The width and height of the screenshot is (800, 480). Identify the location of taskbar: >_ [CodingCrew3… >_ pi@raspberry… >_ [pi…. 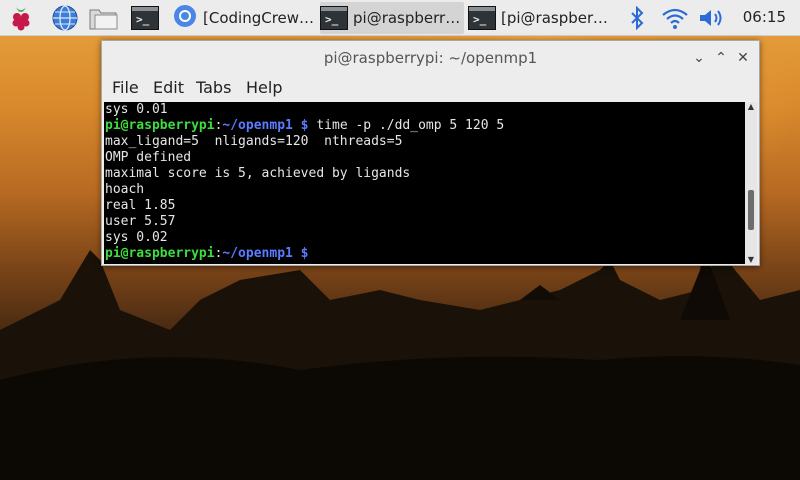
(400, 18).